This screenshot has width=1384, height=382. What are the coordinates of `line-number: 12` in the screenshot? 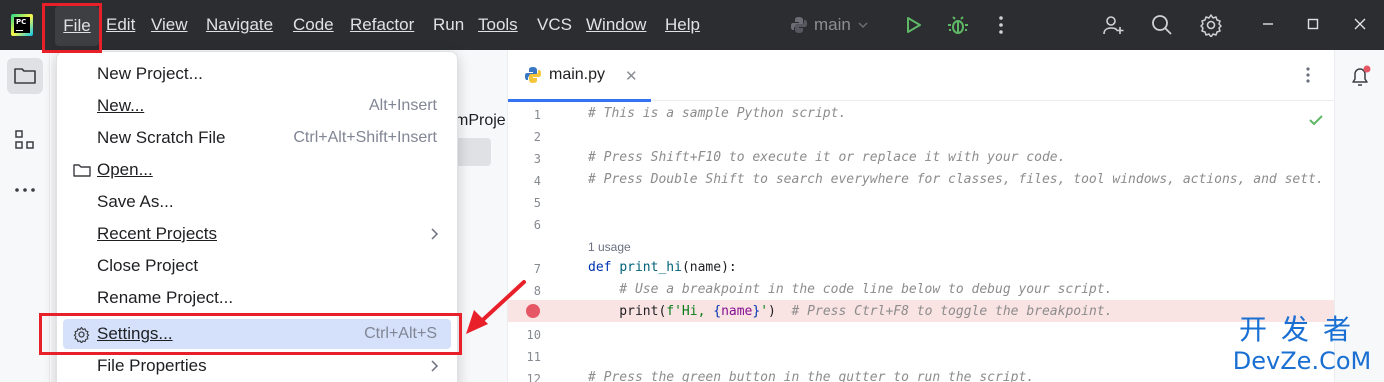 It's located at (533, 377).